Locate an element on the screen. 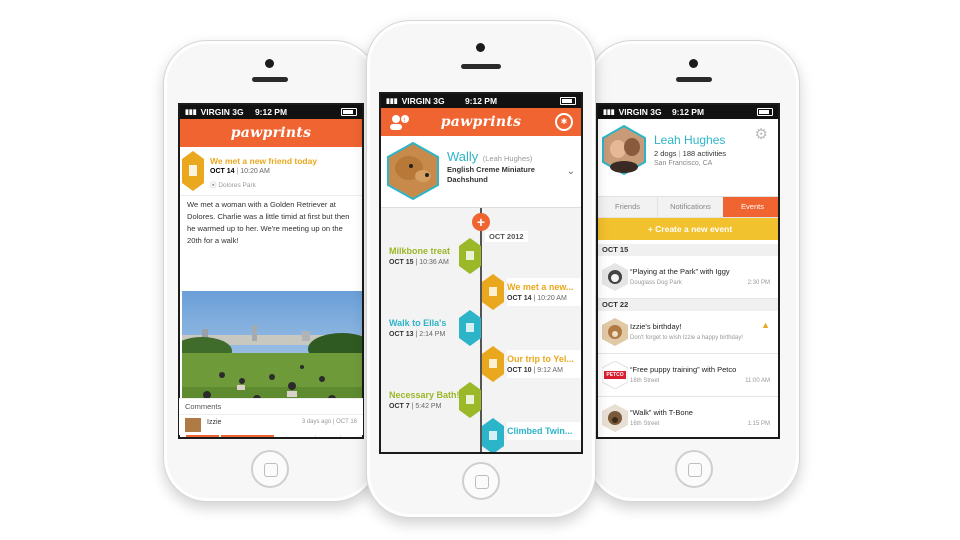 This screenshot has height=540, width=960. timeline-entry: Our trip to Yel... OCT 10 | 9:12 AM is located at coordinates (481, 364).